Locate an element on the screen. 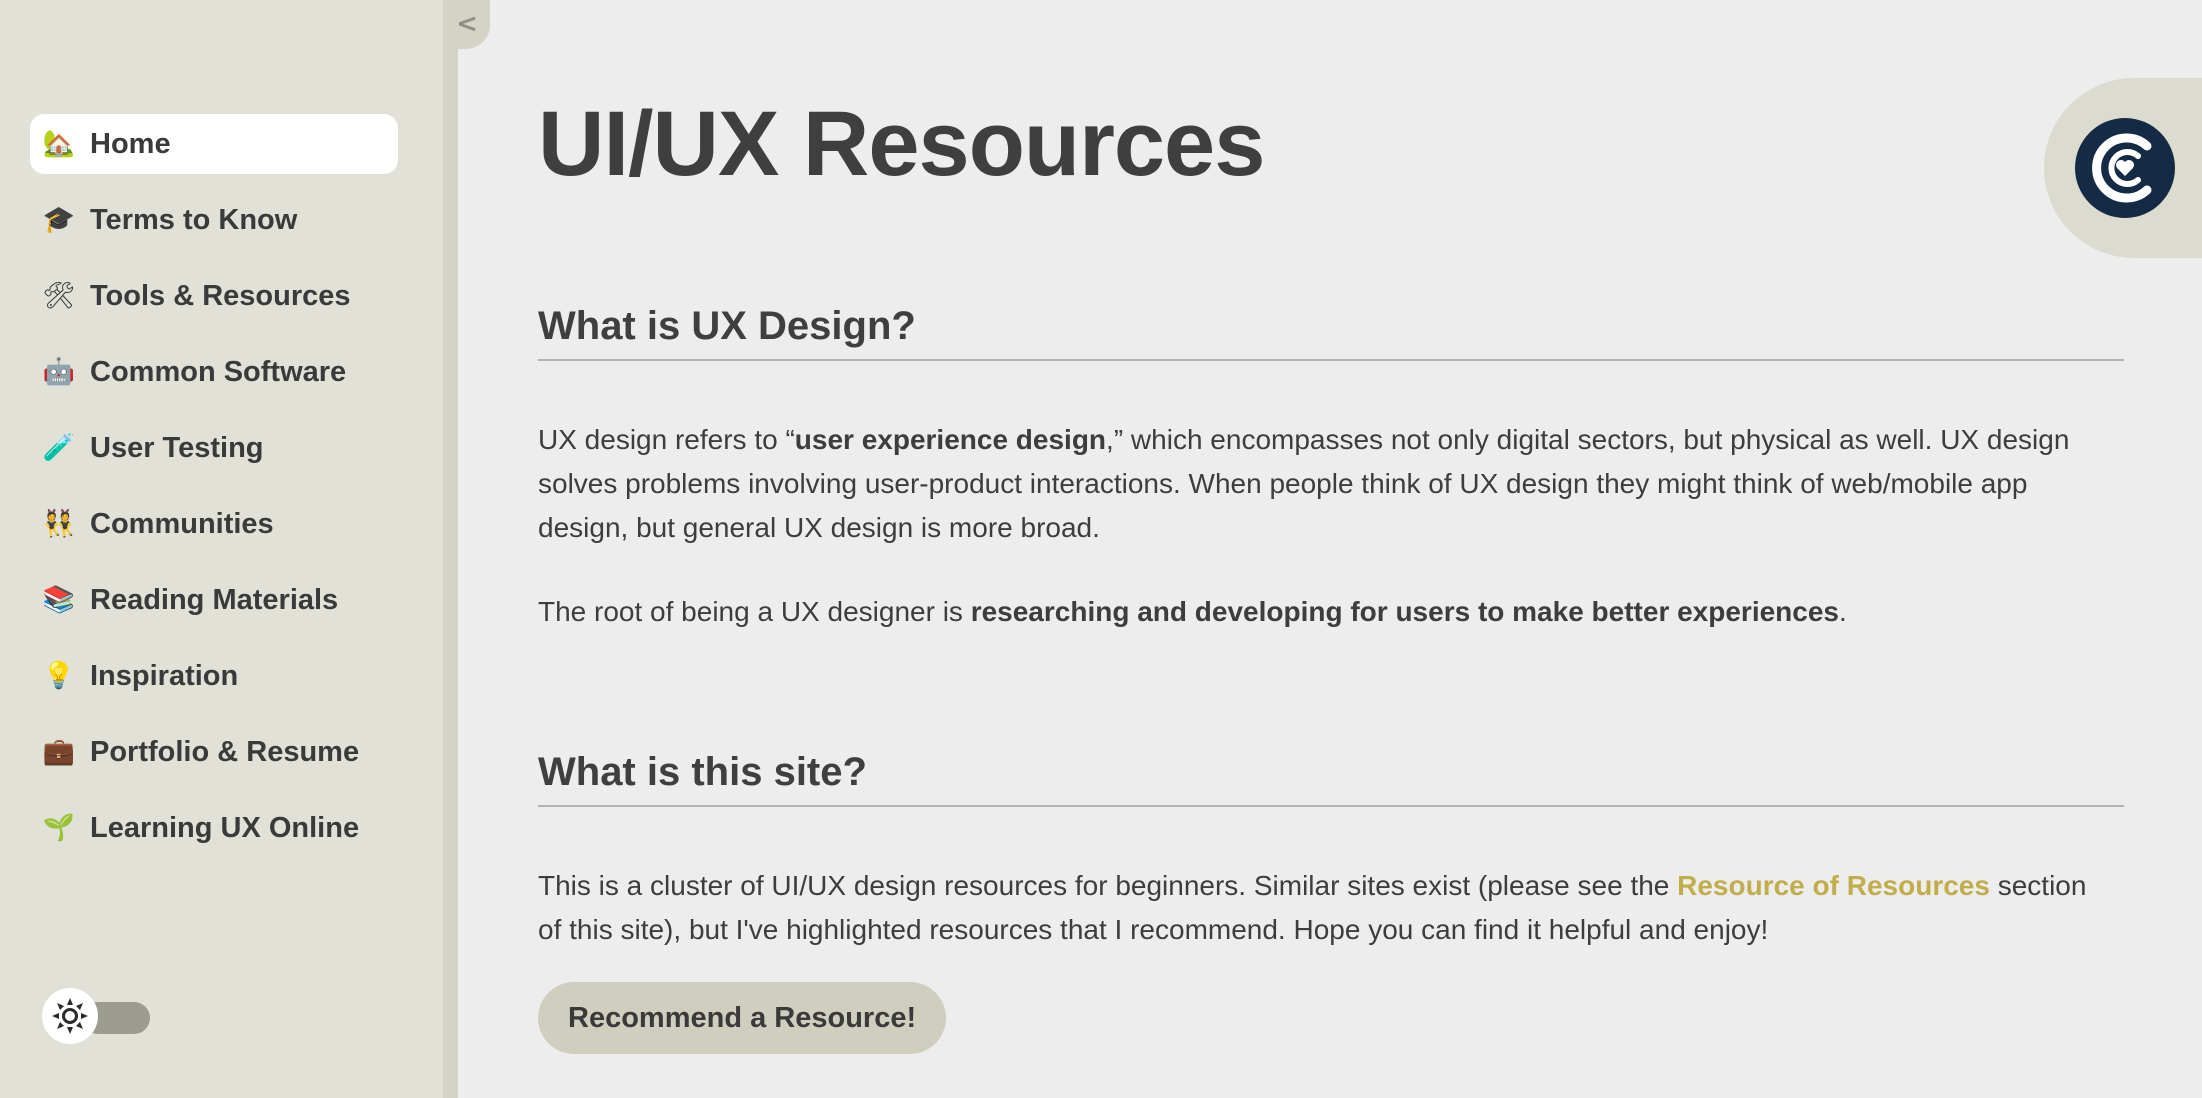  sidebar-item-label: Tools & Resources is located at coordinates (220, 295).